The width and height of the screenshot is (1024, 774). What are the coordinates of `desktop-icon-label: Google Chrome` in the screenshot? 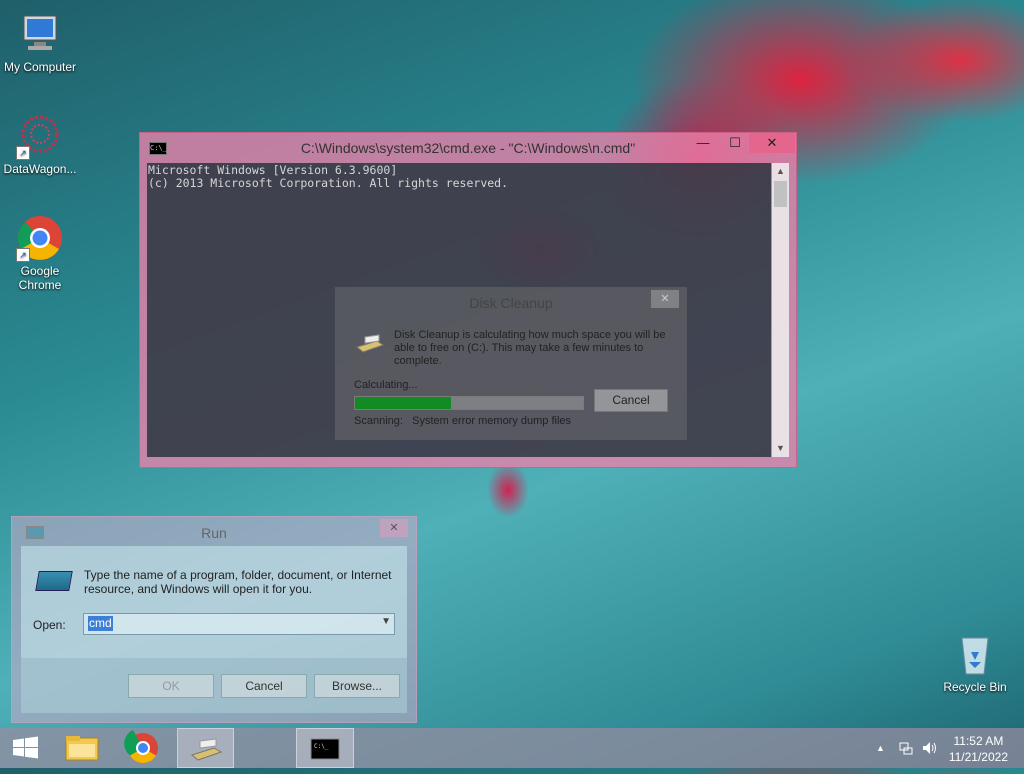 It's located at (40, 278).